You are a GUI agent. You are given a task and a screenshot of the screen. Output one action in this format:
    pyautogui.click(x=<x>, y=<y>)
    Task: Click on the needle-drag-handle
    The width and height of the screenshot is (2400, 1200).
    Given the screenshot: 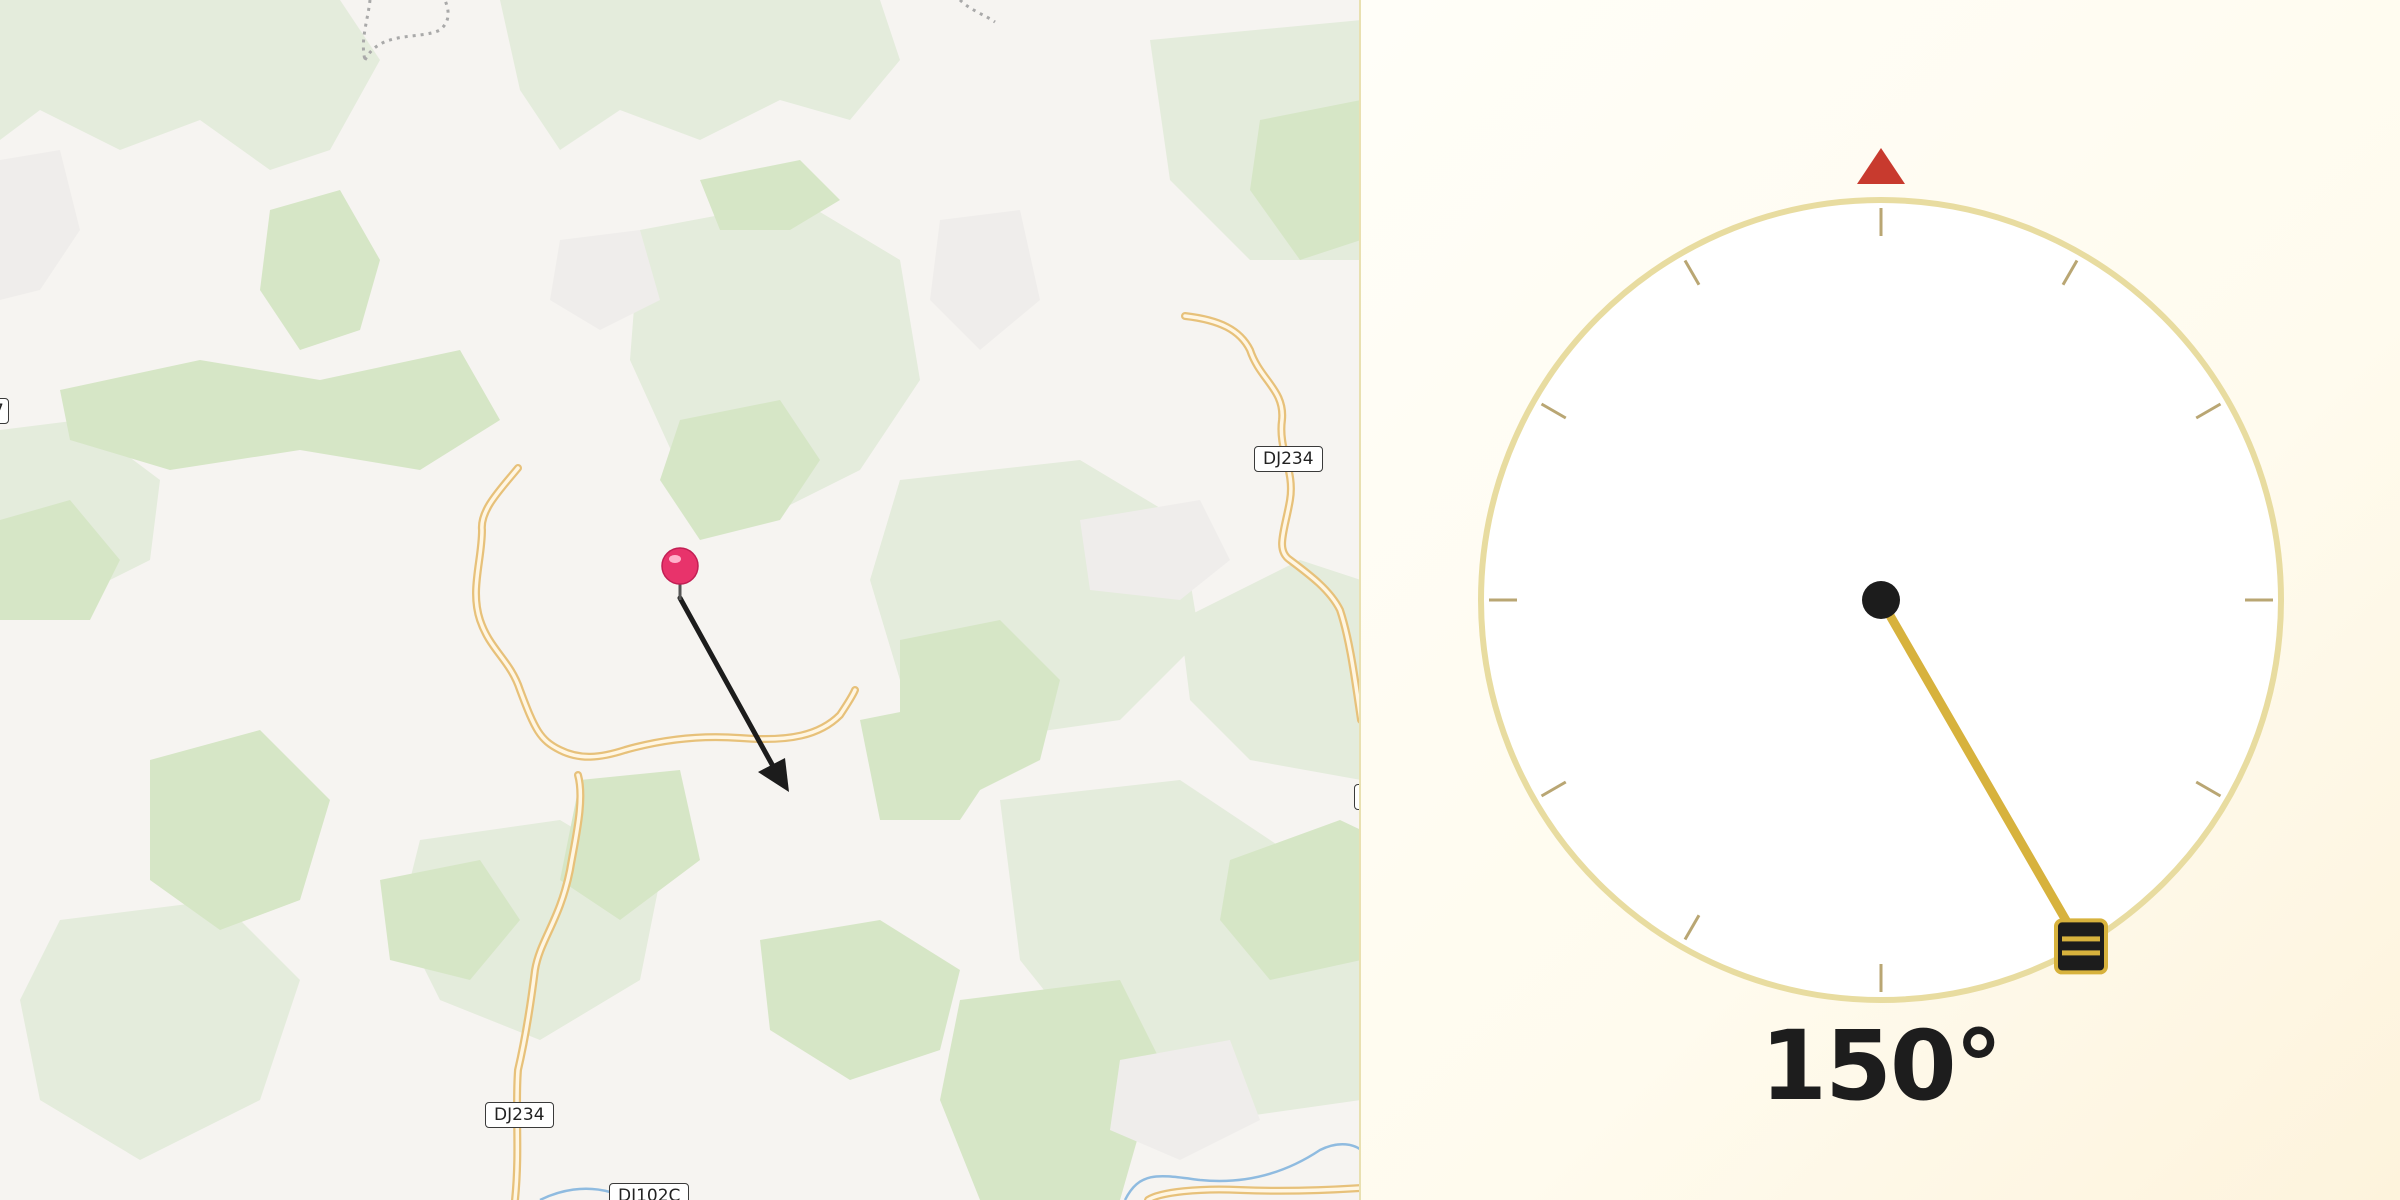 What is the action you would take?
    pyautogui.click(x=2081, y=946)
    